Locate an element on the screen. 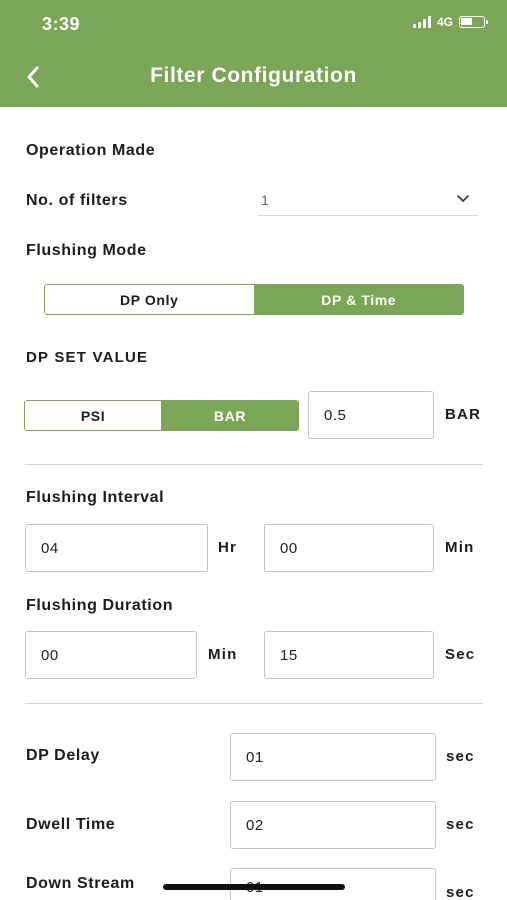 The image size is (507, 900). dp-value-unit: BAR is located at coordinates (463, 414).